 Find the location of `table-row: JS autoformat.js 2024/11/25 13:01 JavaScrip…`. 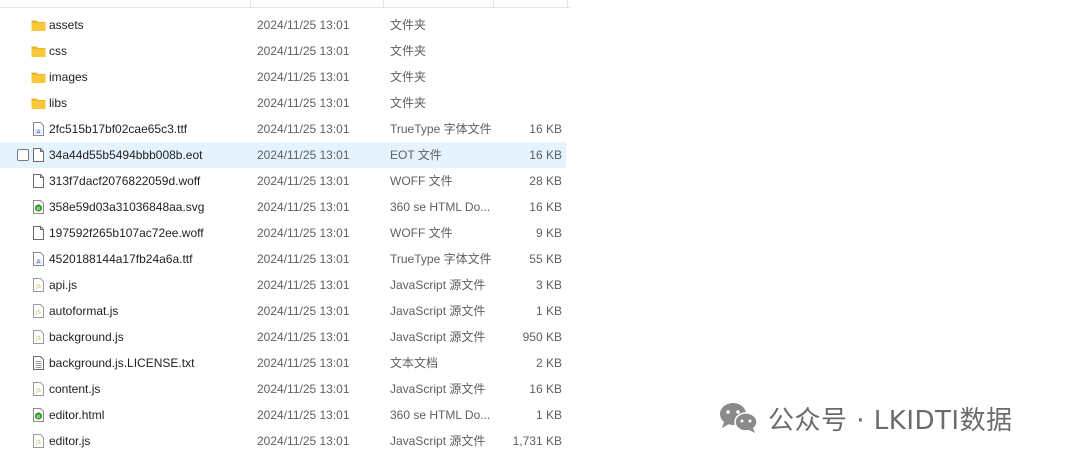

table-row: JS autoformat.js 2024/11/25 13:01 JavaScrip… is located at coordinates (283, 311).